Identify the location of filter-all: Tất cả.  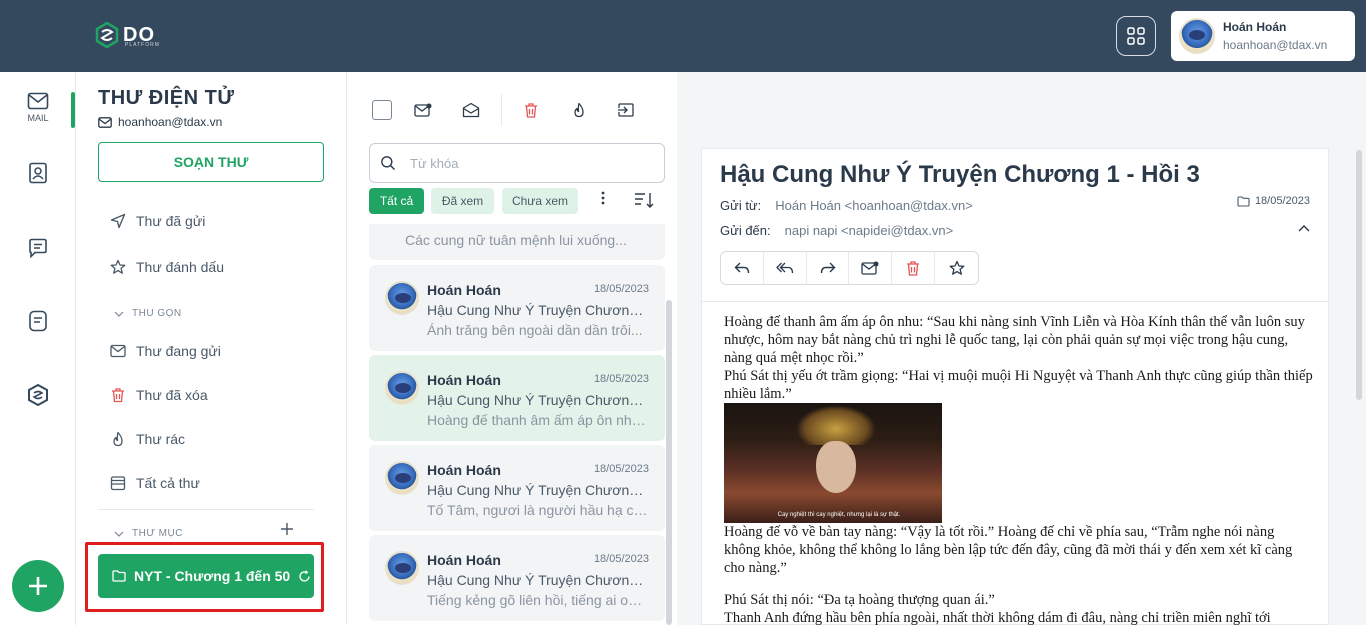
(396, 201).